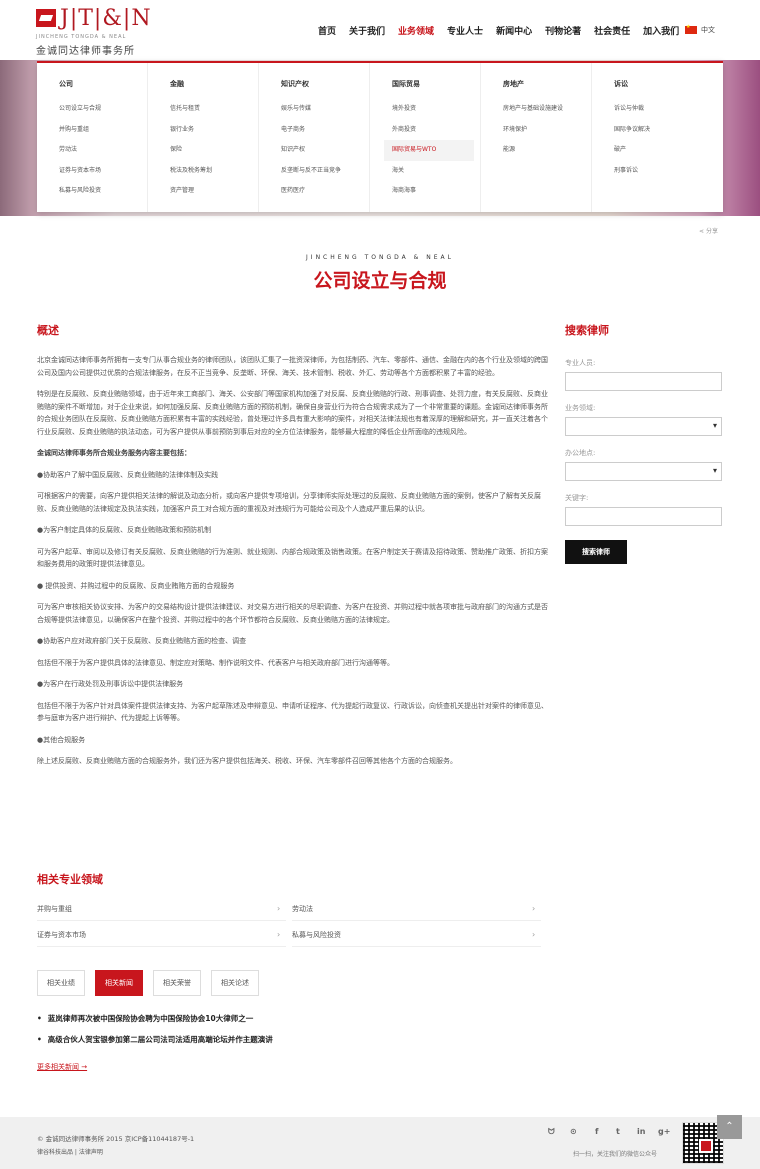  What do you see at coordinates (99, 150) in the screenshot?
I see `menu-item: 劳动法` at bounding box center [99, 150].